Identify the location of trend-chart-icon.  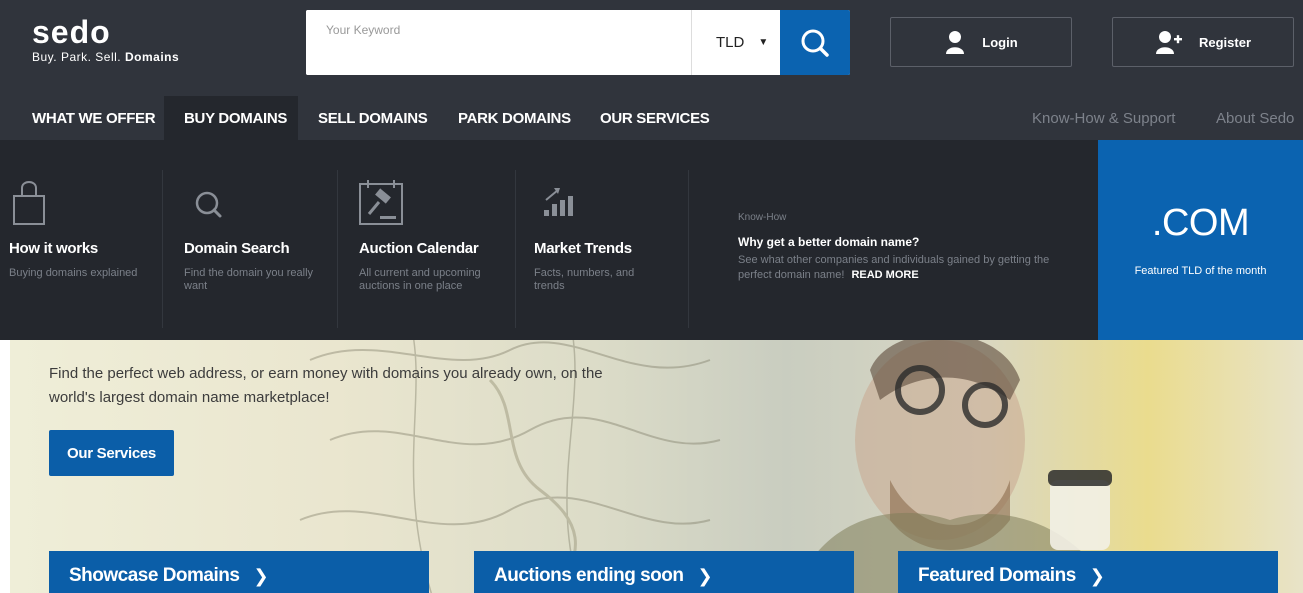
(558, 202).